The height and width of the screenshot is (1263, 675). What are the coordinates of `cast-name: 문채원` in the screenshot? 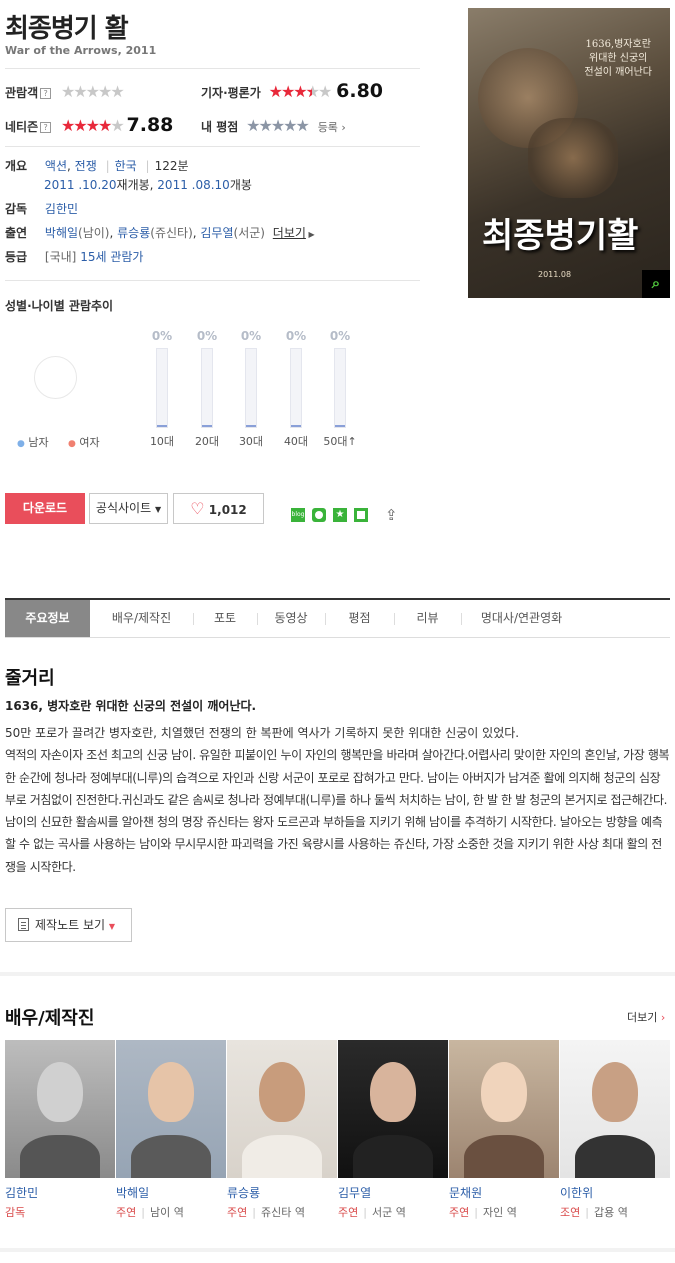 It's located at (504, 1192).